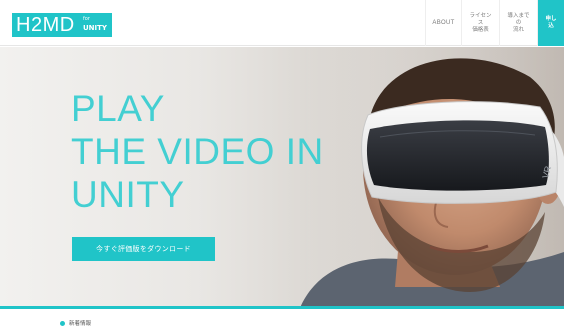  What do you see at coordinates (128, 194) in the screenshot?
I see `headline-line-3: UNITY` at bounding box center [128, 194].